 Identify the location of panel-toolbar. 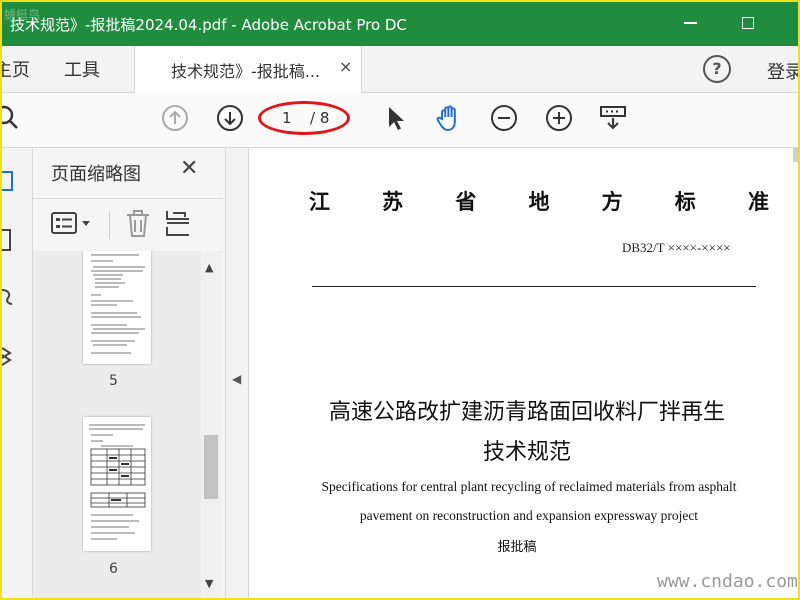
(128, 225).